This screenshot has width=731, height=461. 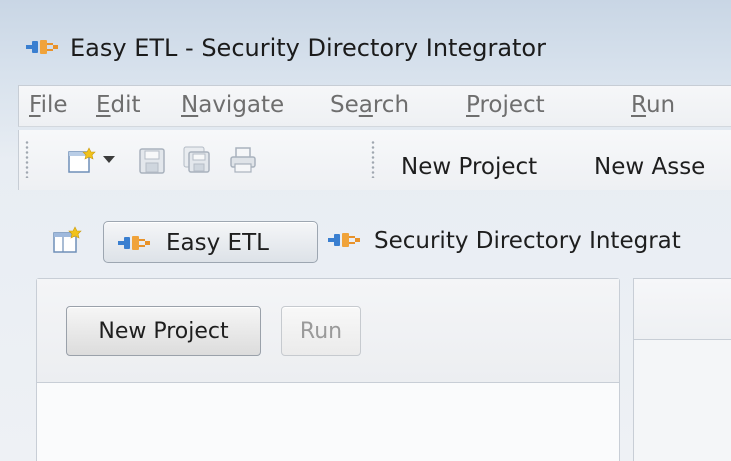 I want to click on menu-project-mnemonic: P, so click(x=473, y=105).